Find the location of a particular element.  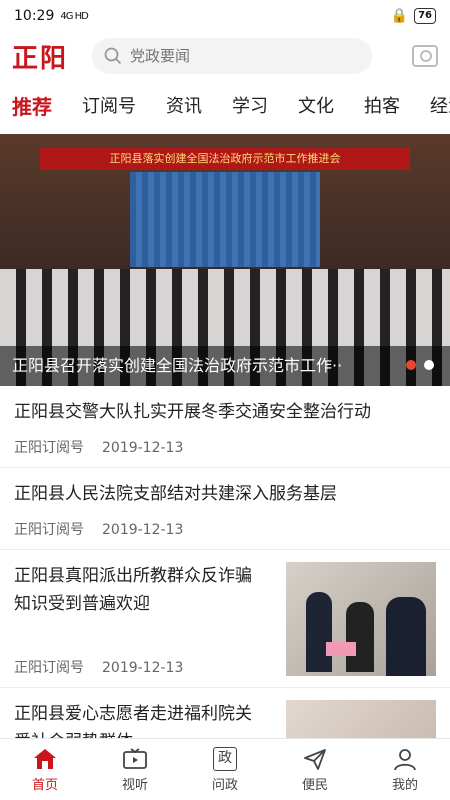

search-bar is located at coordinates (232, 56).